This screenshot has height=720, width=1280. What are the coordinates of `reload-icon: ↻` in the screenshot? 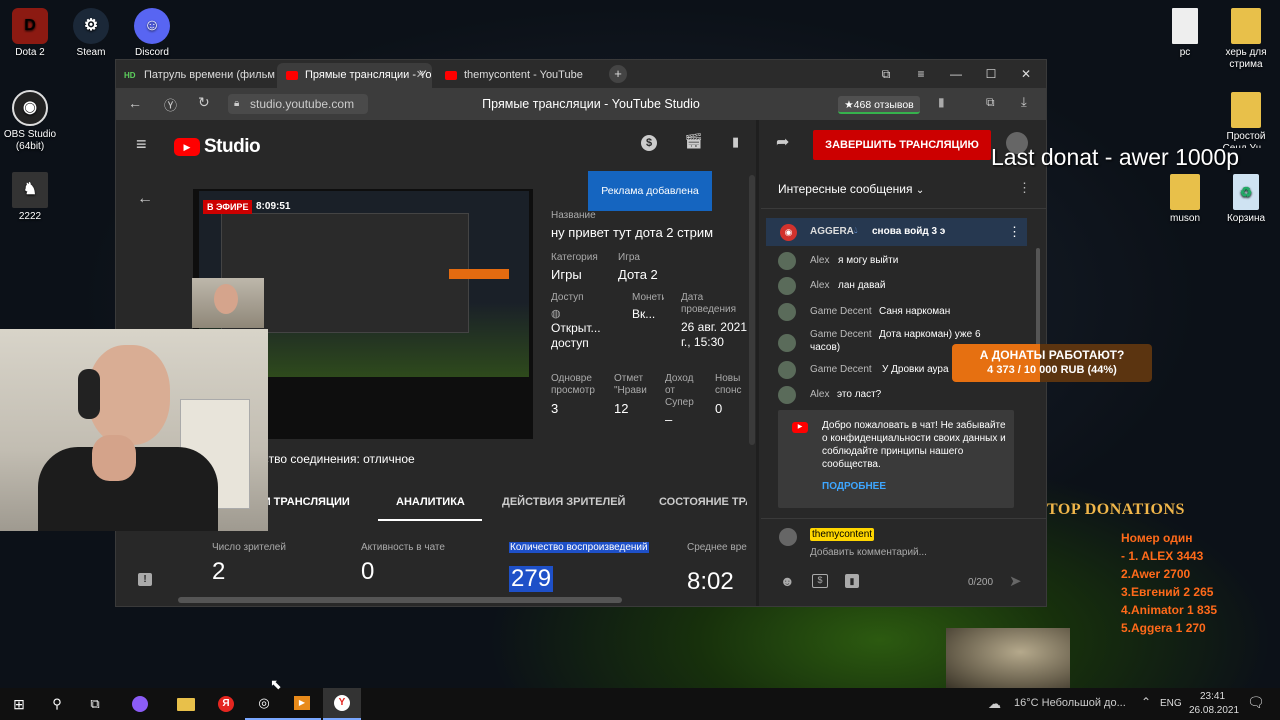 It's located at (204, 102).